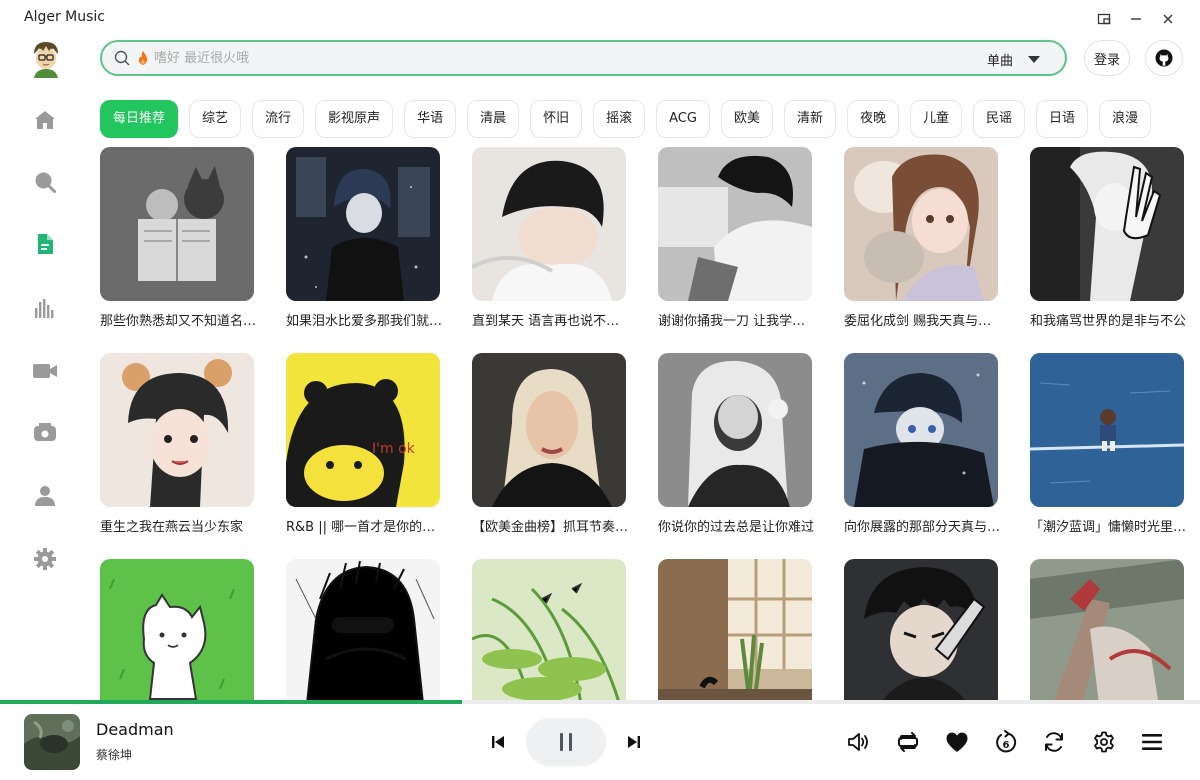 The image size is (1200, 780). Describe the element at coordinates (924, 525) in the screenshot. I see `playlist-title: 向你展露的那部分天真与脆弱` at that location.